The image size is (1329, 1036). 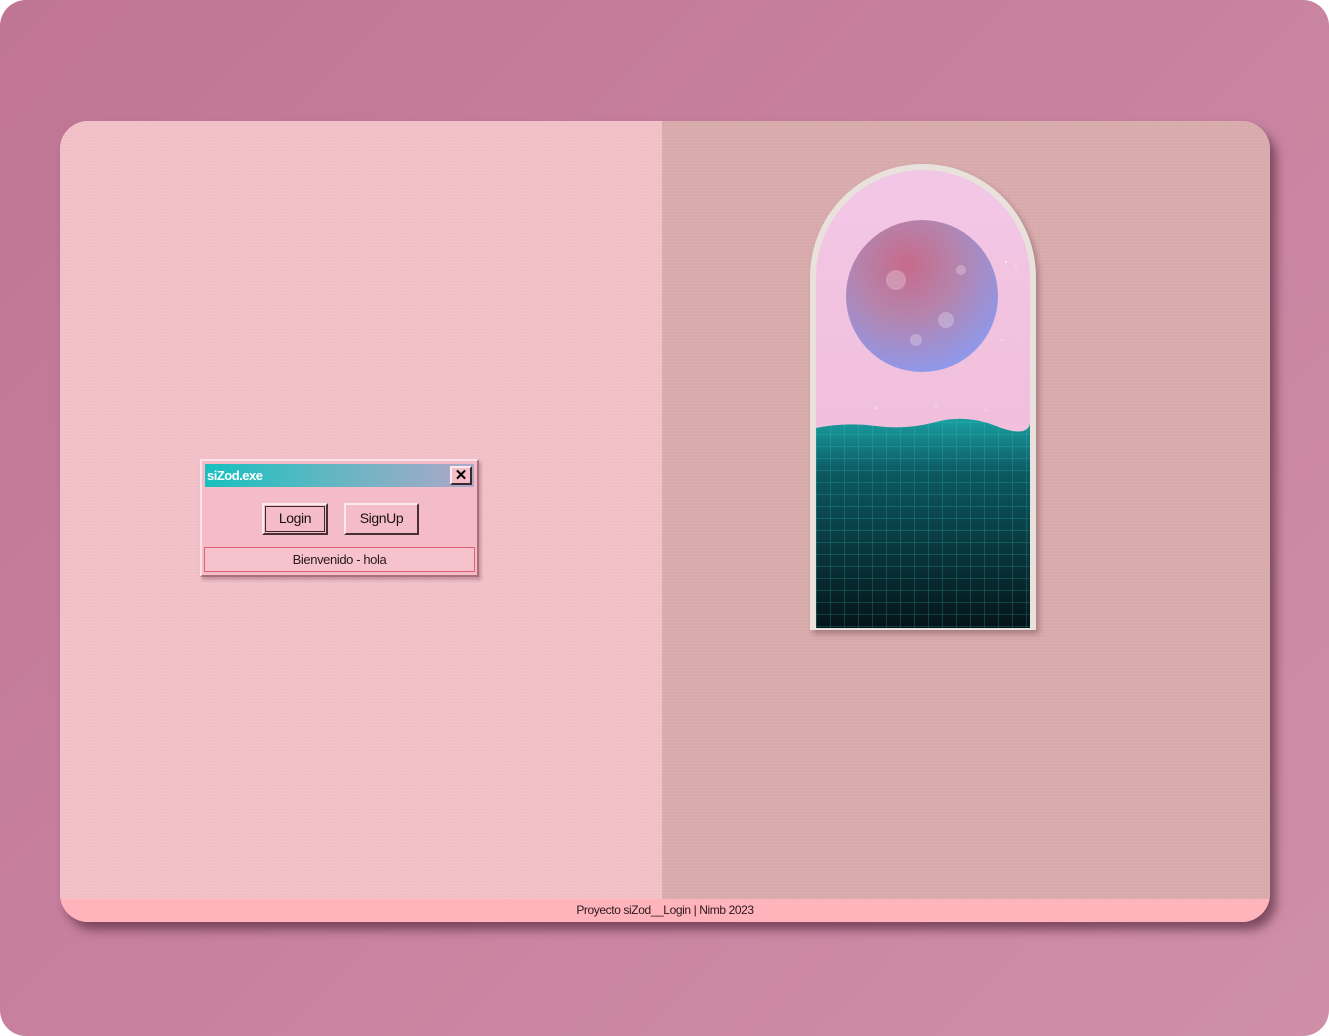 I want to click on vaporwave-scene-image, so click(x=923, y=399).